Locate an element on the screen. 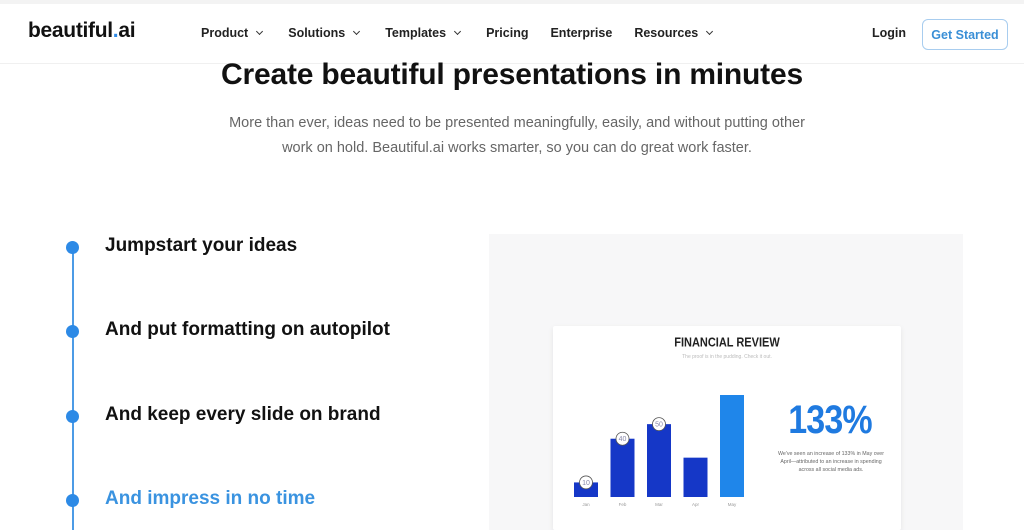  nav-item-resources: Resources is located at coordinates (674, 33).